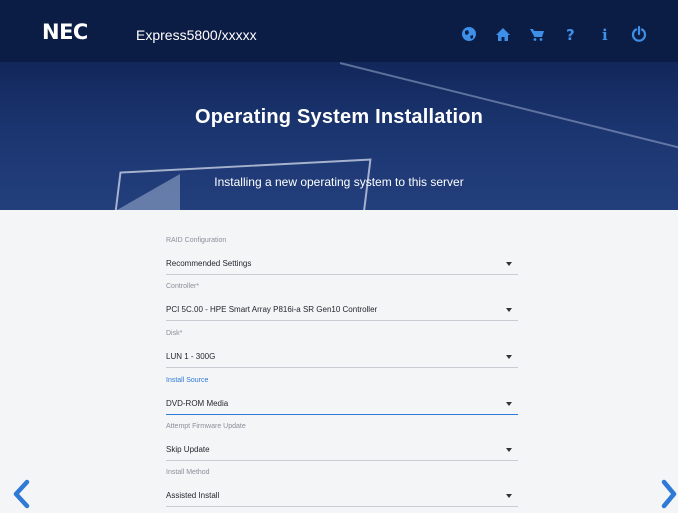  Describe the element at coordinates (342, 405) in the screenshot. I see `install-source-select: DVD-ROM Media` at that location.